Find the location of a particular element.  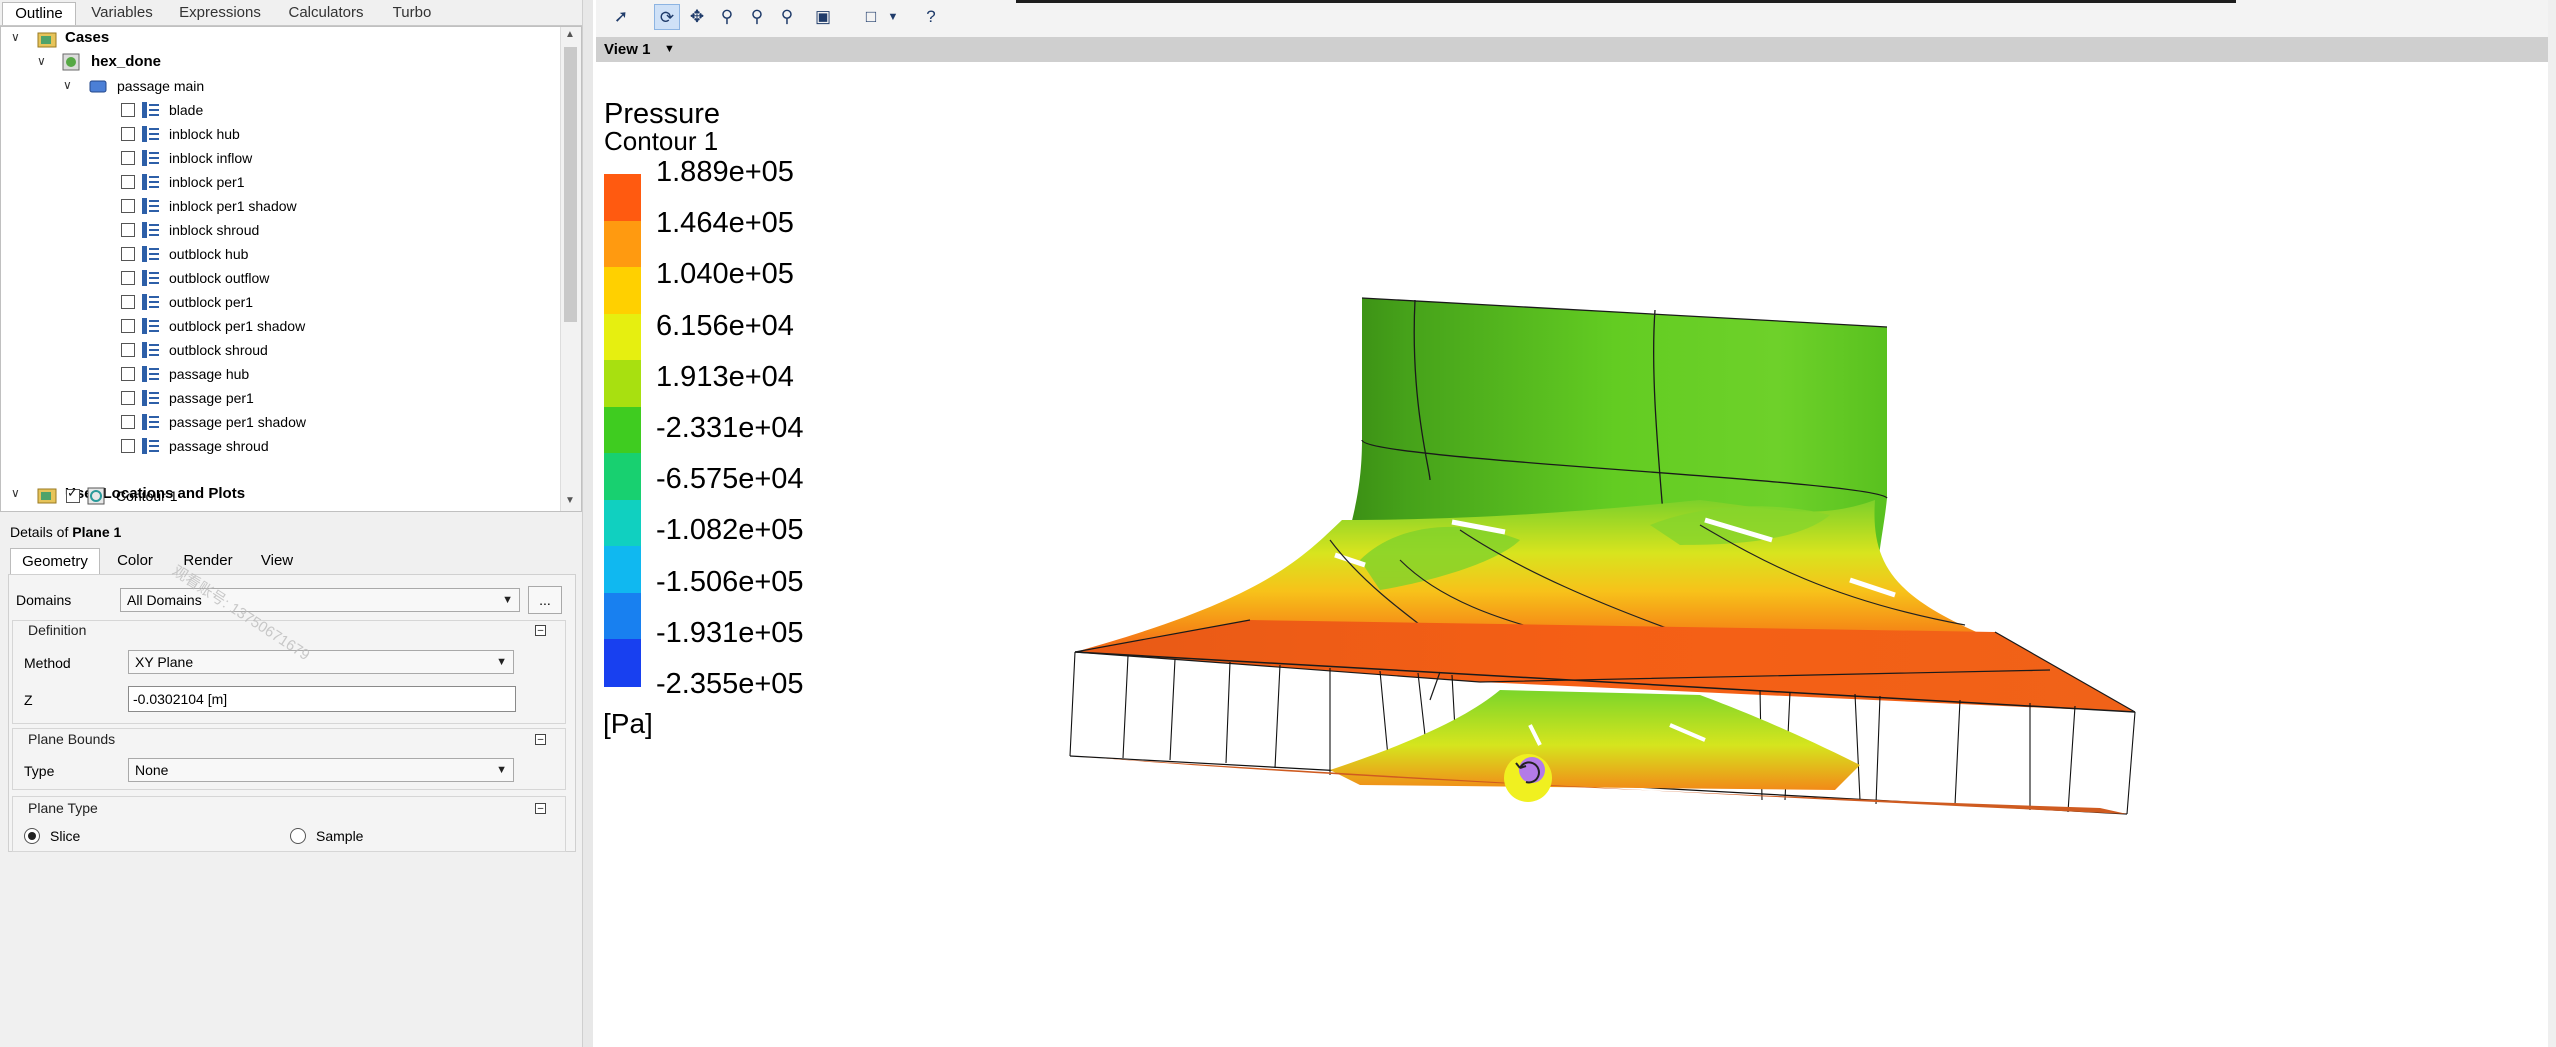

region-label: inblock per1 shadow is located at coordinates (233, 206).